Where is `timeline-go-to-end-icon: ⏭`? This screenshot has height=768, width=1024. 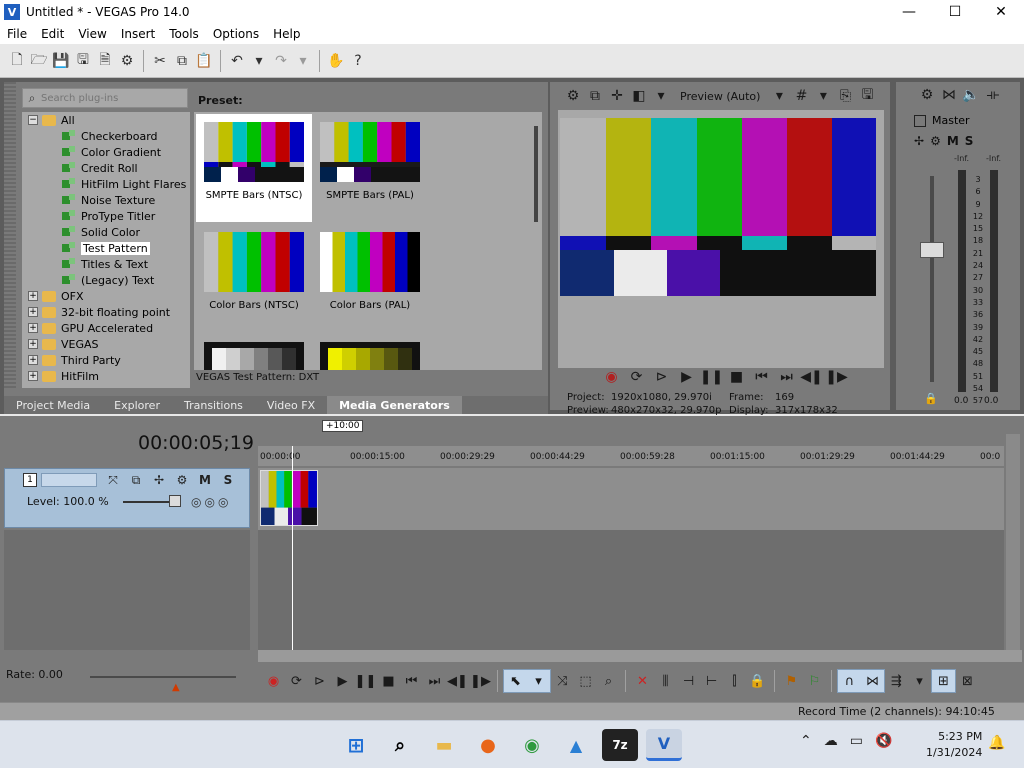 timeline-go-to-end-icon: ⏭ is located at coordinates (434, 681).